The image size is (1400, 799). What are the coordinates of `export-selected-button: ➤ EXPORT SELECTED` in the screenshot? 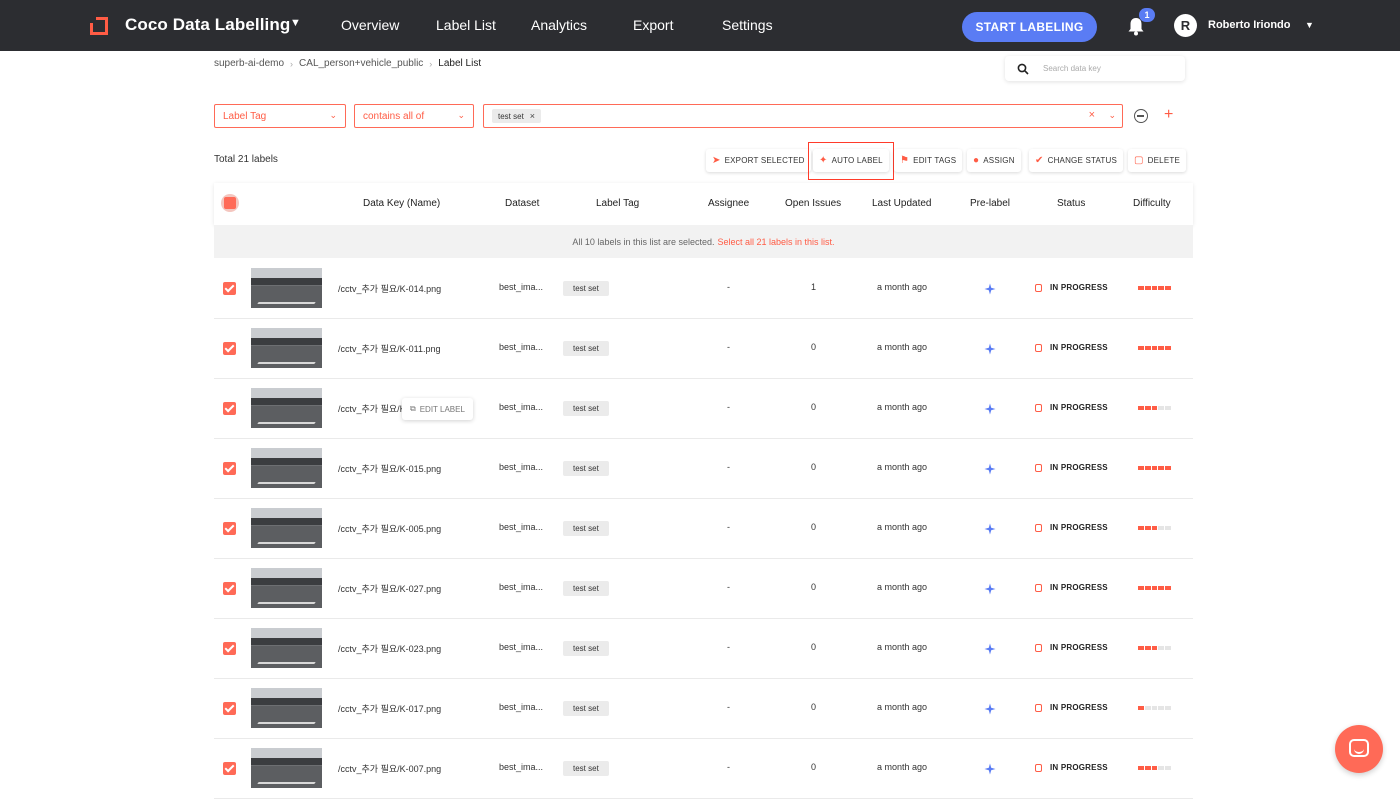 It's located at (758, 160).